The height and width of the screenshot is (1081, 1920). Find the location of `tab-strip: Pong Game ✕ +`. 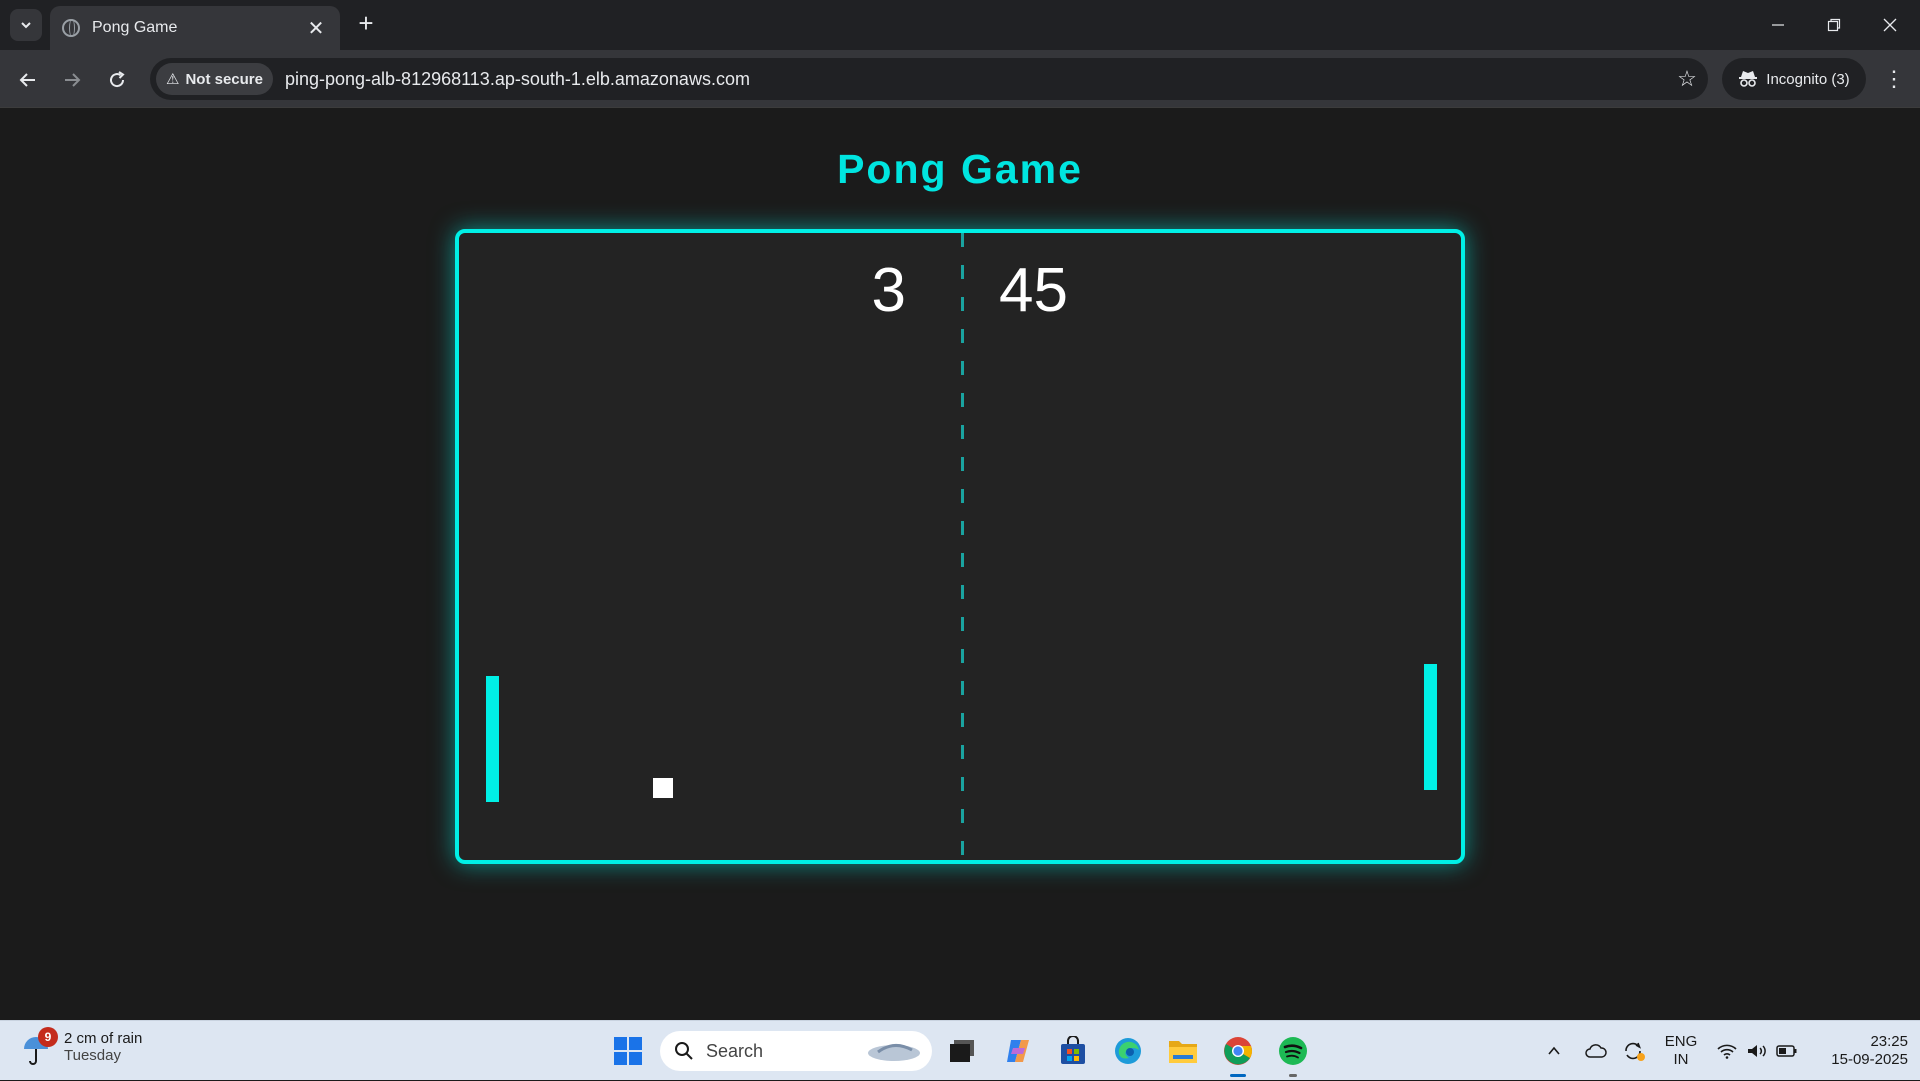

tab-strip: Pong Game ✕ + is located at coordinates (960, 25).